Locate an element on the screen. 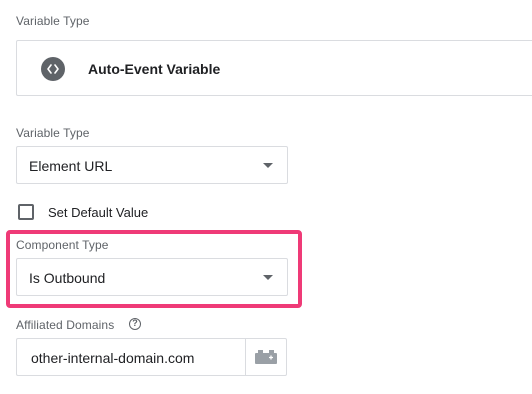 This screenshot has width=532, height=394. default-value-label: Set Default Value is located at coordinates (98, 212).